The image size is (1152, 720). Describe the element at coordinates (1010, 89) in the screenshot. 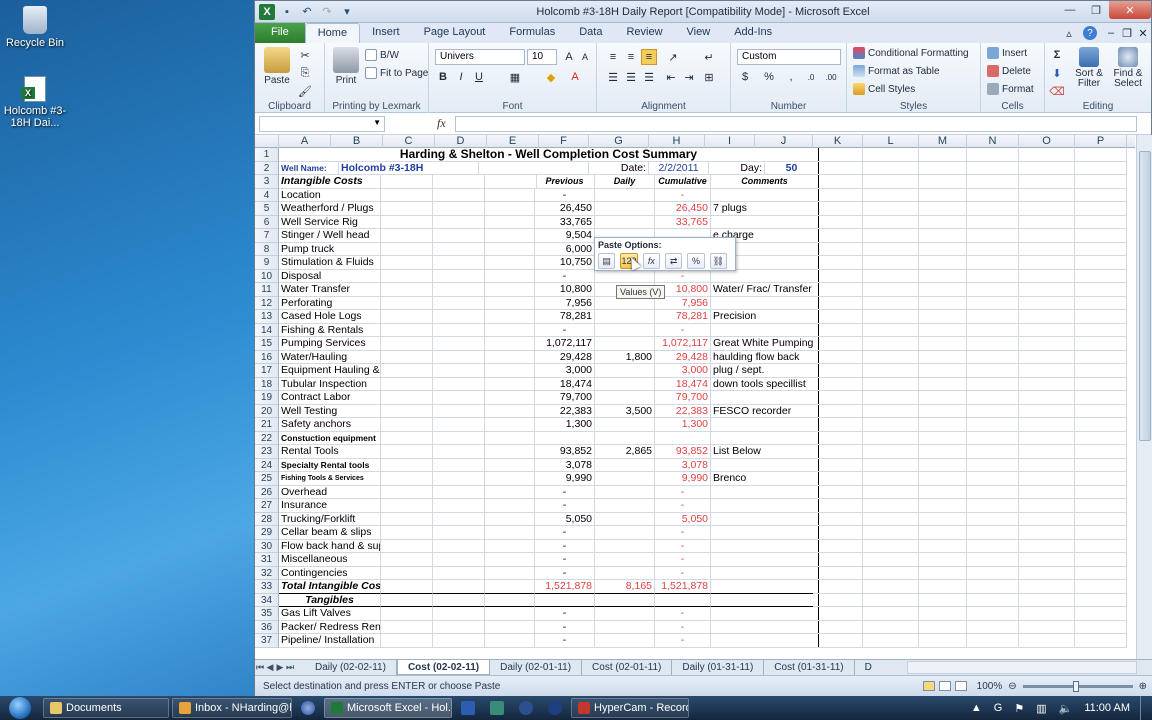

I see `format-cells-button: Format` at that location.